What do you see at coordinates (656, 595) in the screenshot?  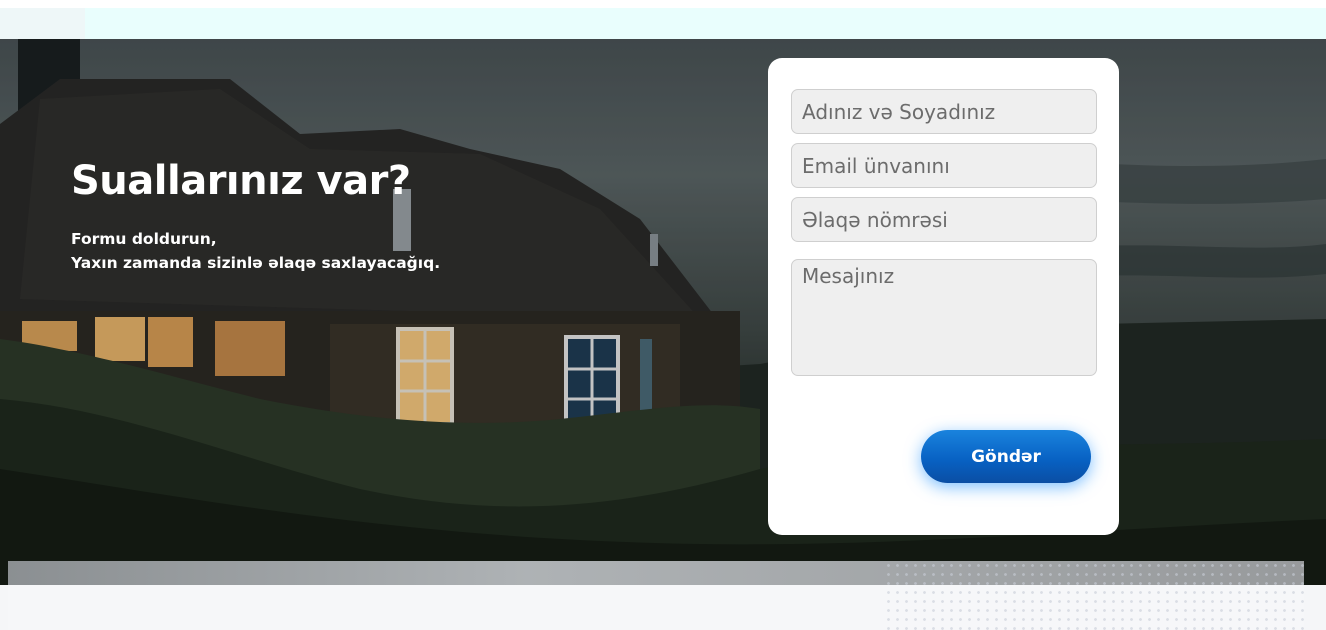 I see `bottom-section` at bounding box center [656, 595].